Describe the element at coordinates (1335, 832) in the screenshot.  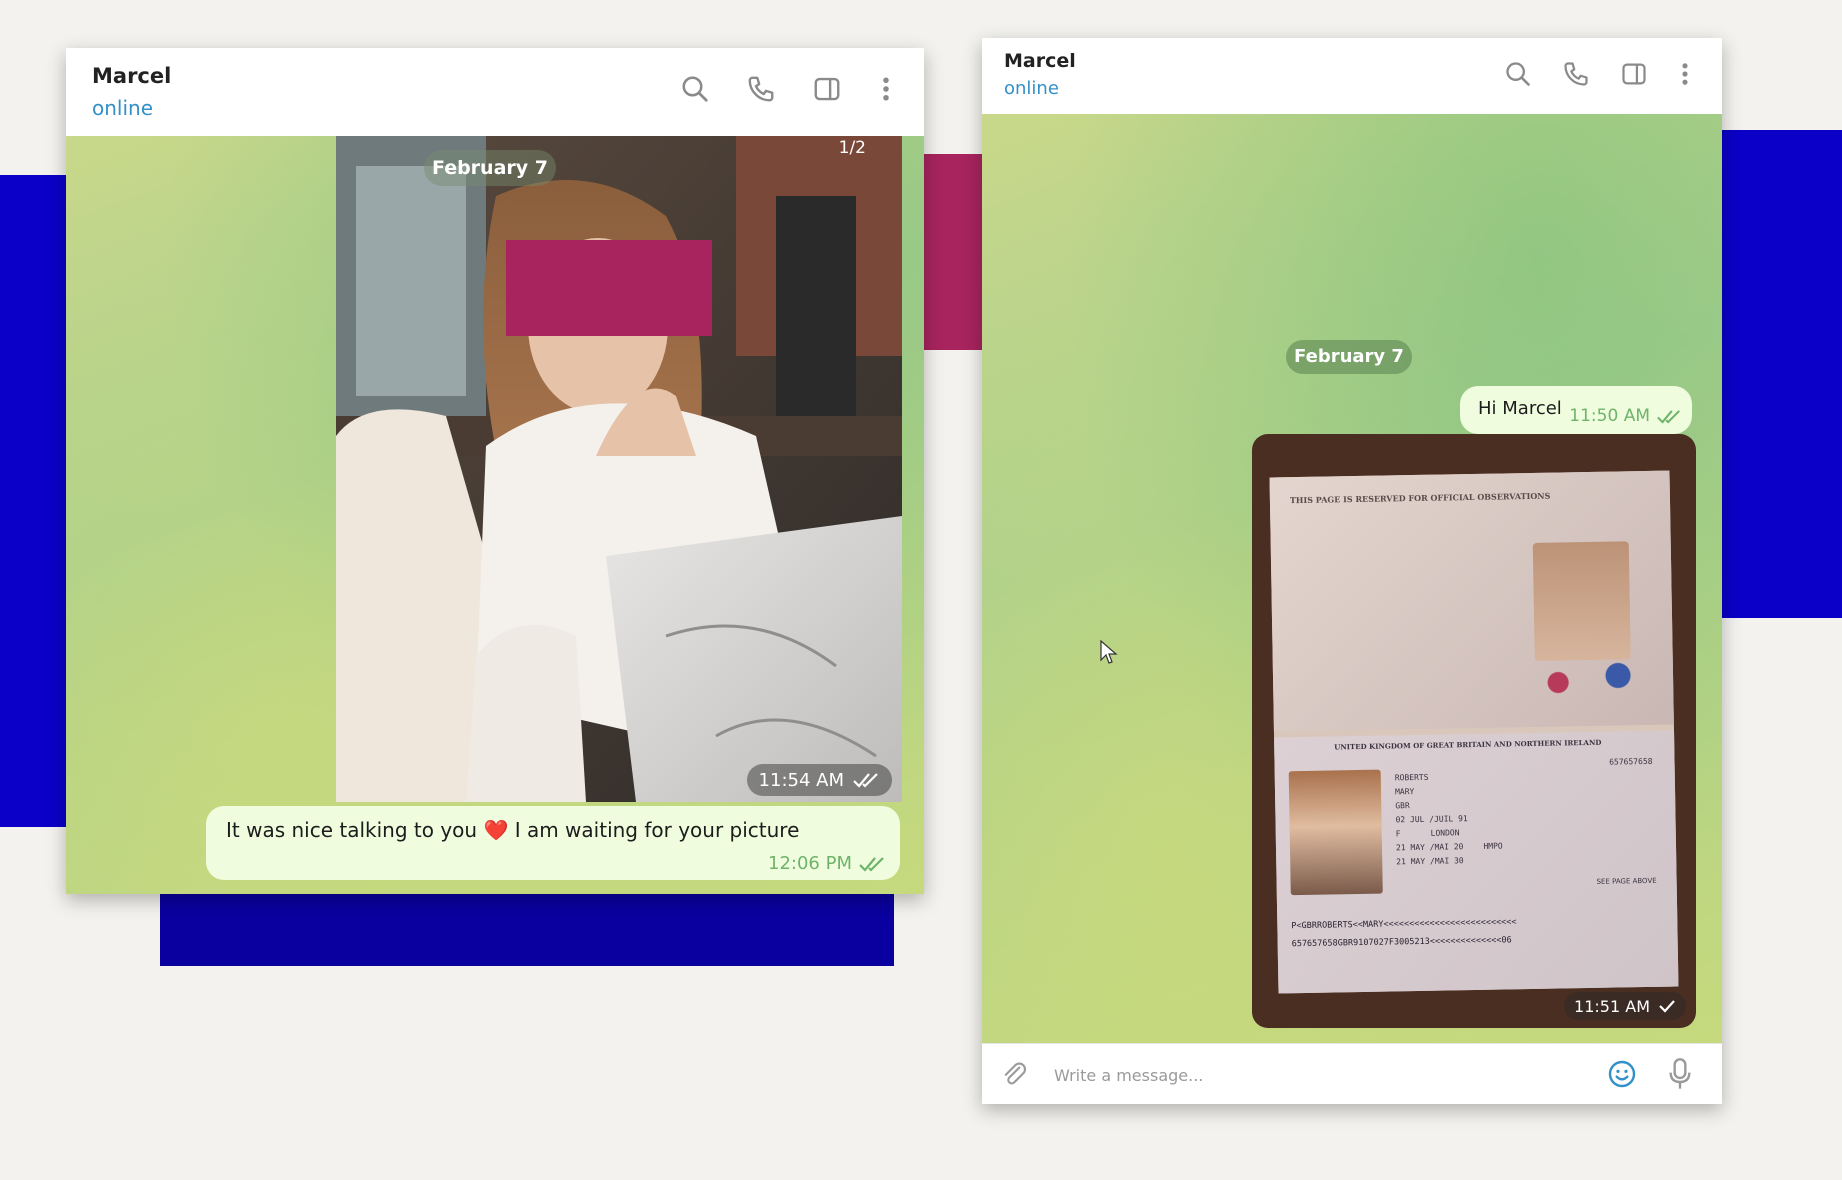
I see `passport-photo` at that location.